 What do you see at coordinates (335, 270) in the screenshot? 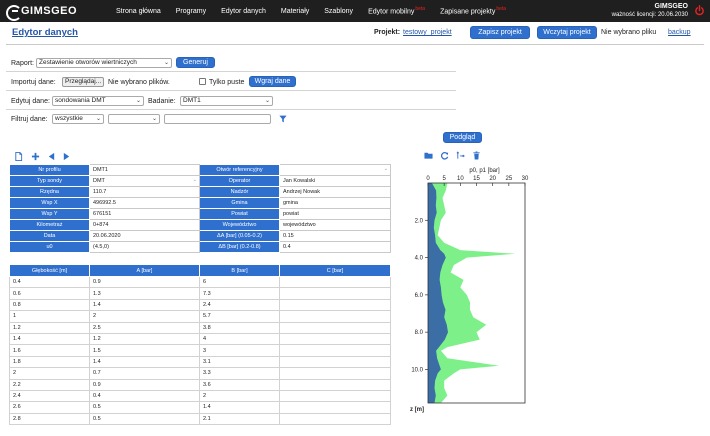
I see `column-header-c: C [bar]` at bounding box center [335, 270].